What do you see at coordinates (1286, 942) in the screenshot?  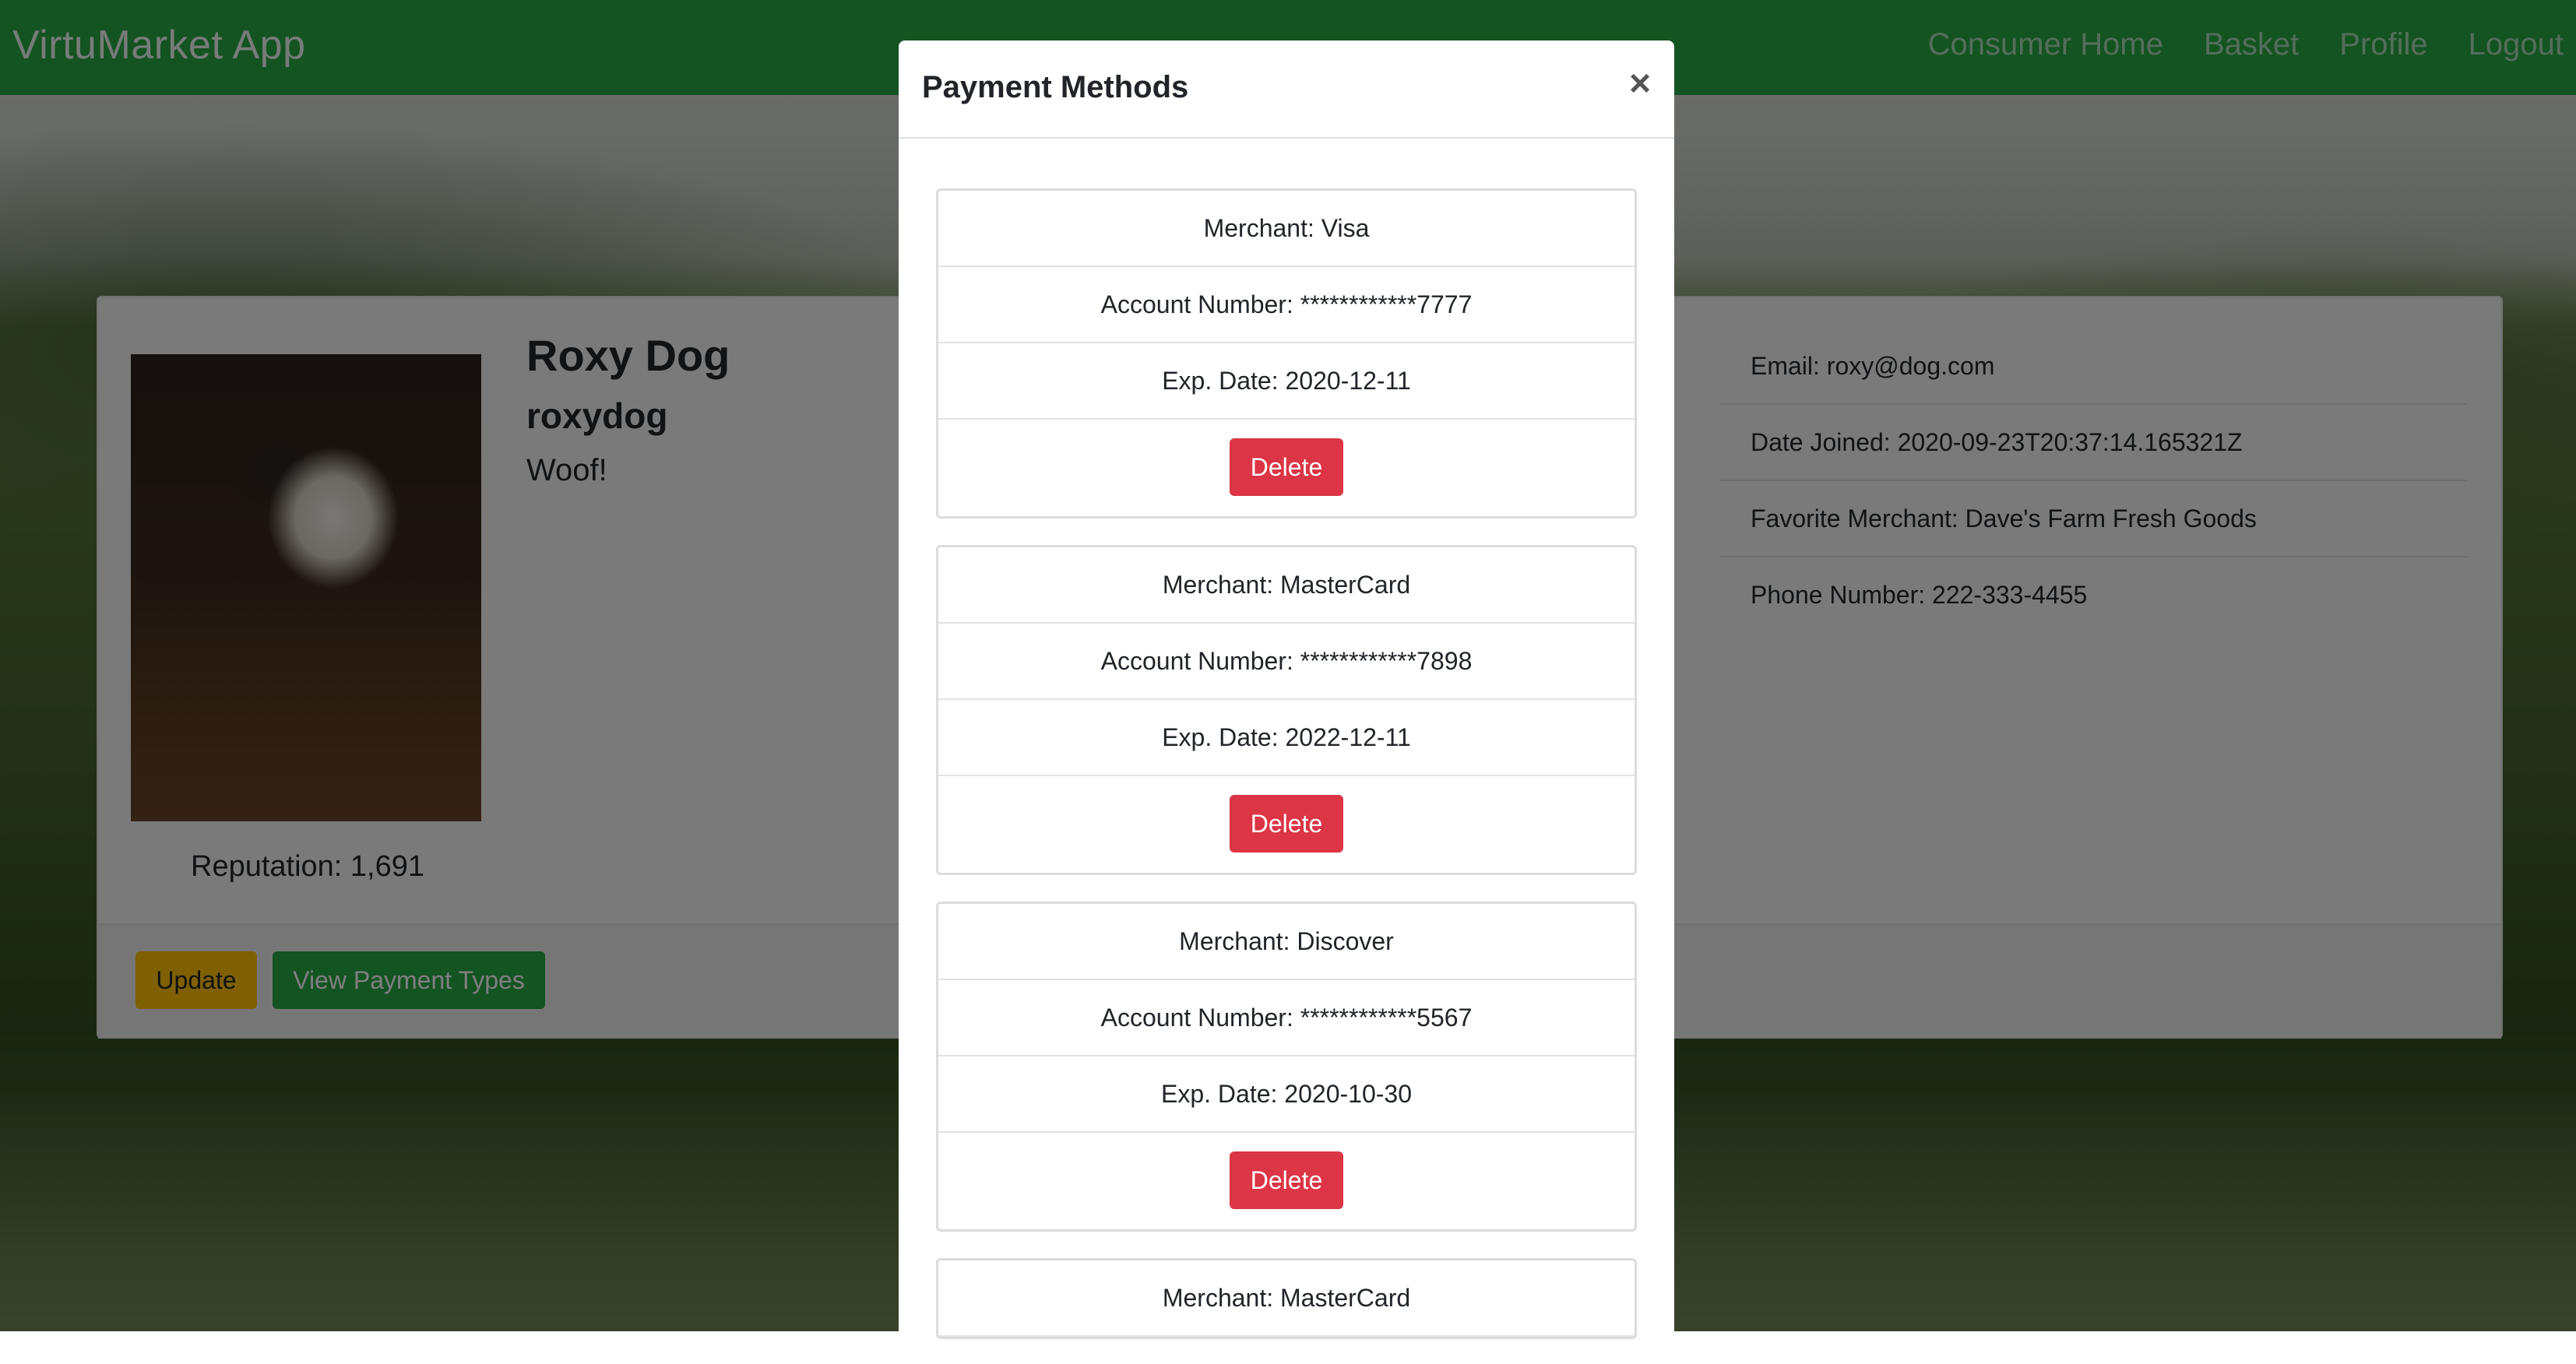 I see `payment-merchant: Merchant: Discover` at bounding box center [1286, 942].